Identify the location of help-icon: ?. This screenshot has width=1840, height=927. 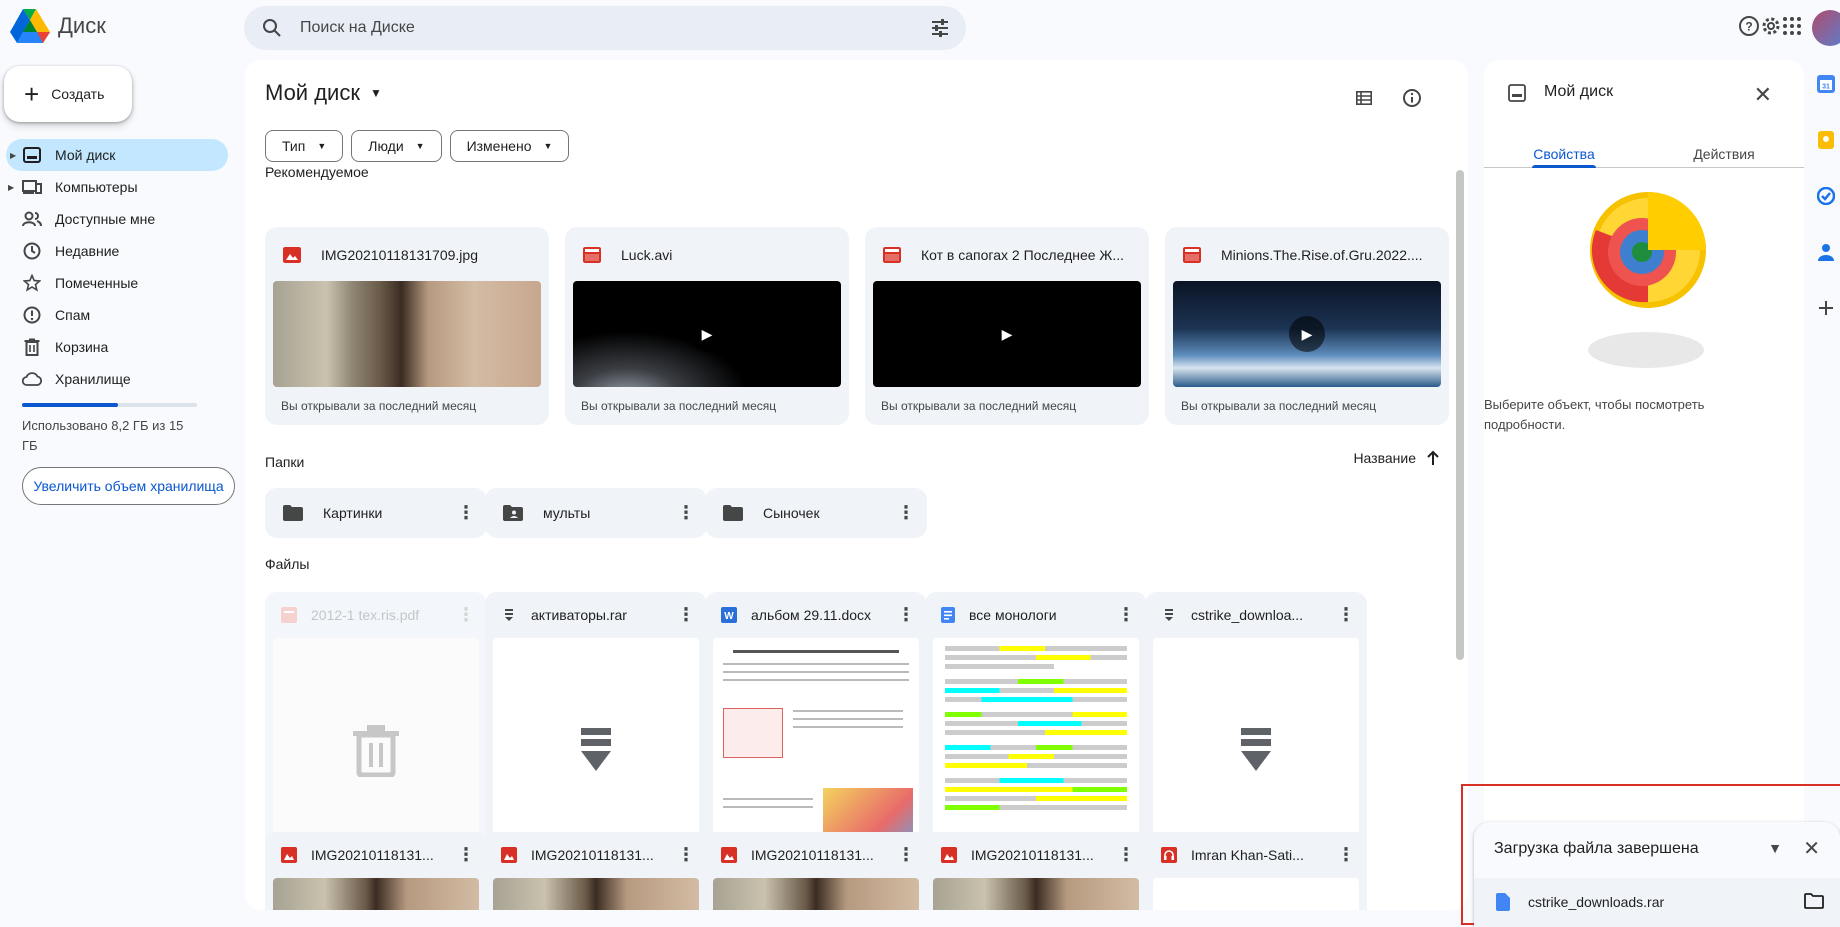
(1749, 28).